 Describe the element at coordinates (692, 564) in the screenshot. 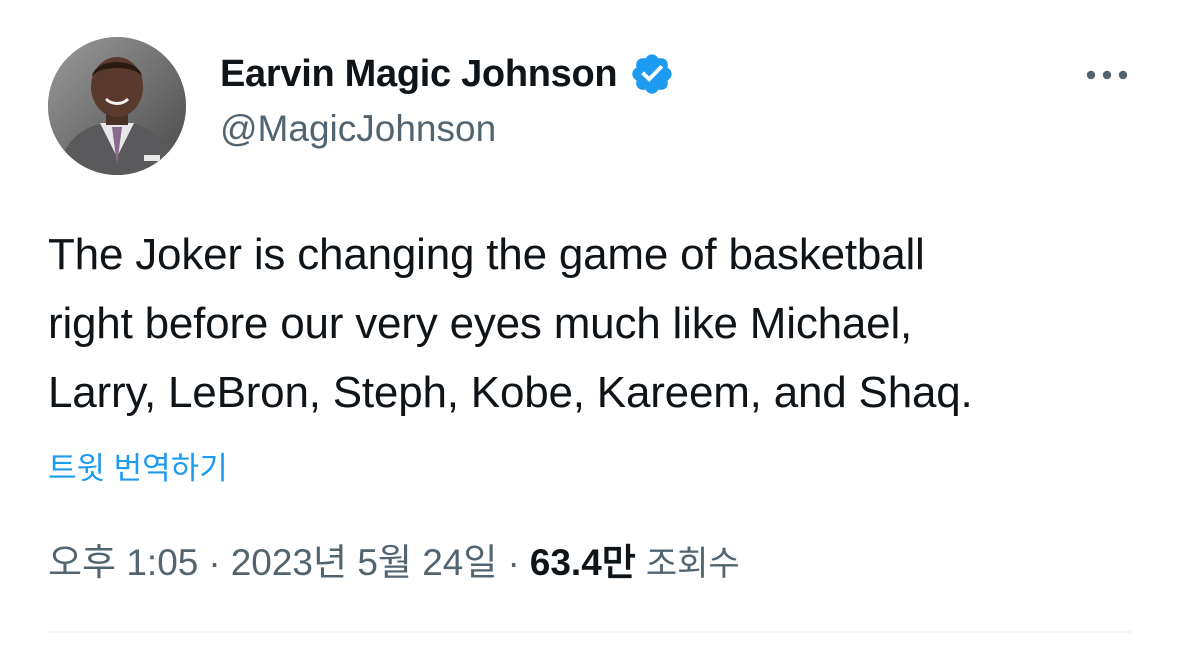

I see `views-label: 조회수` at that location.